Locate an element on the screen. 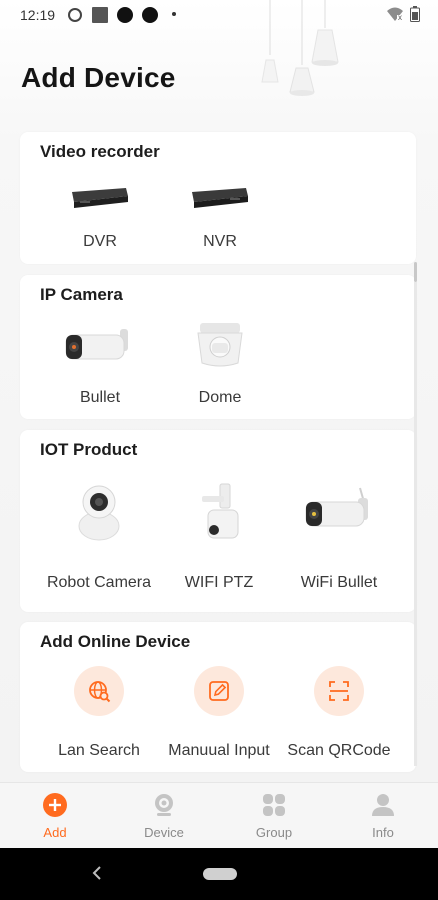 This screenshot has height=900, width=438. edit-icon is located at coordinates (219, 691).